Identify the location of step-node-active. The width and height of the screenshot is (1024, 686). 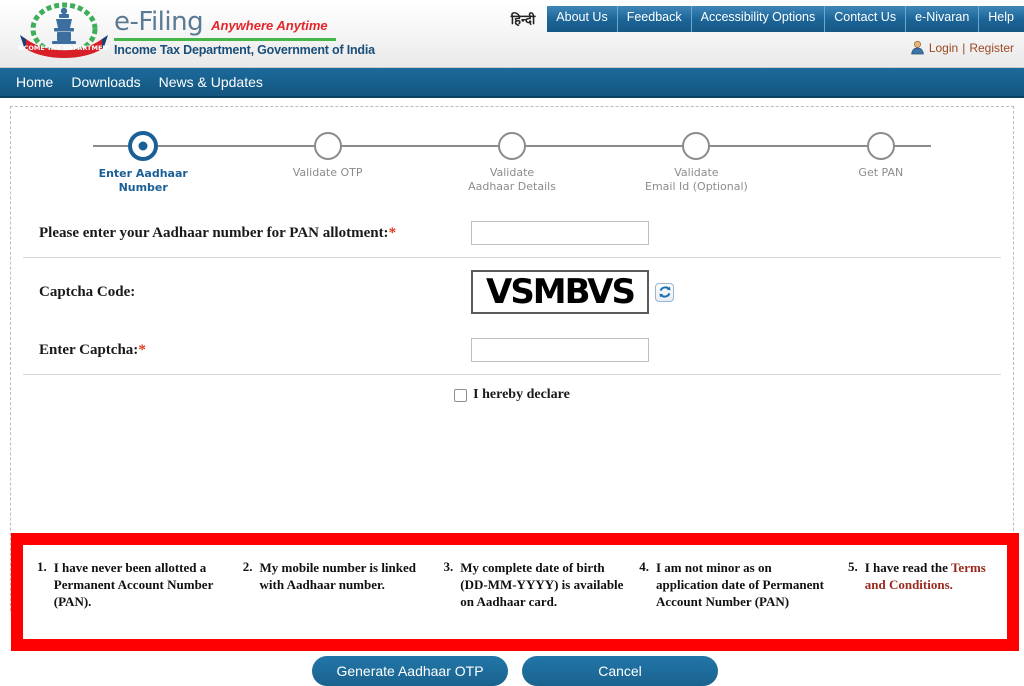
(143, 146).